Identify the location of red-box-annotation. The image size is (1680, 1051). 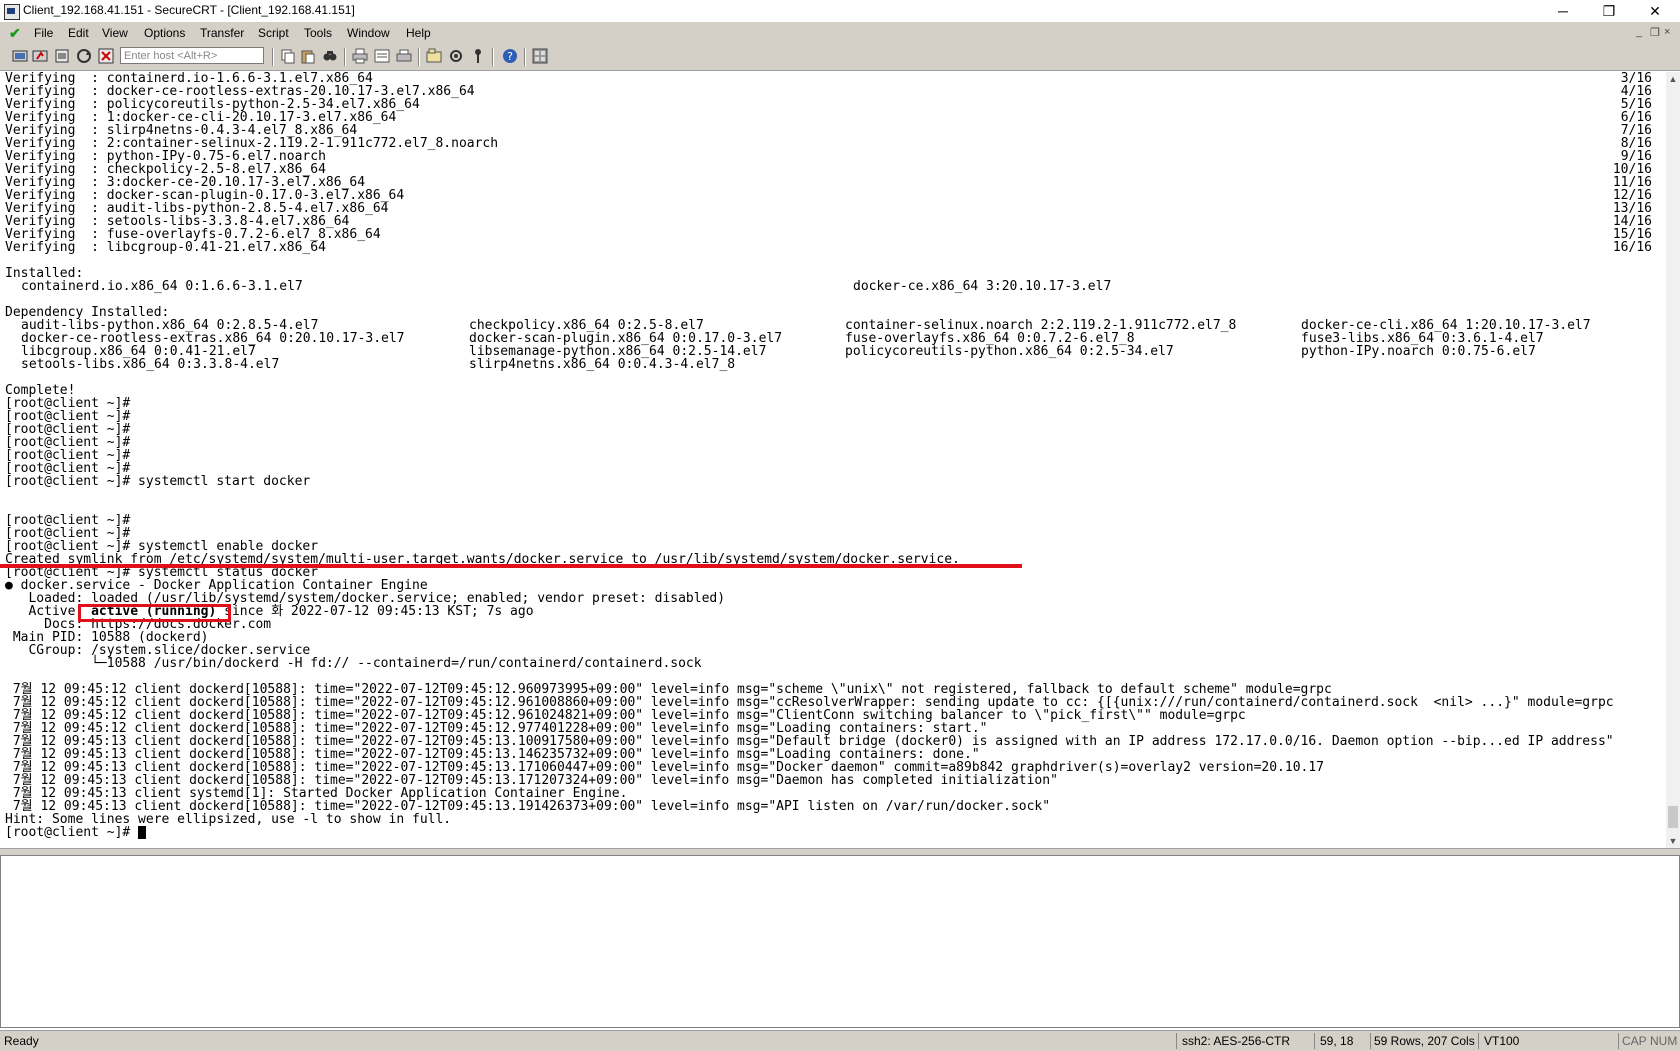
(154, 613).